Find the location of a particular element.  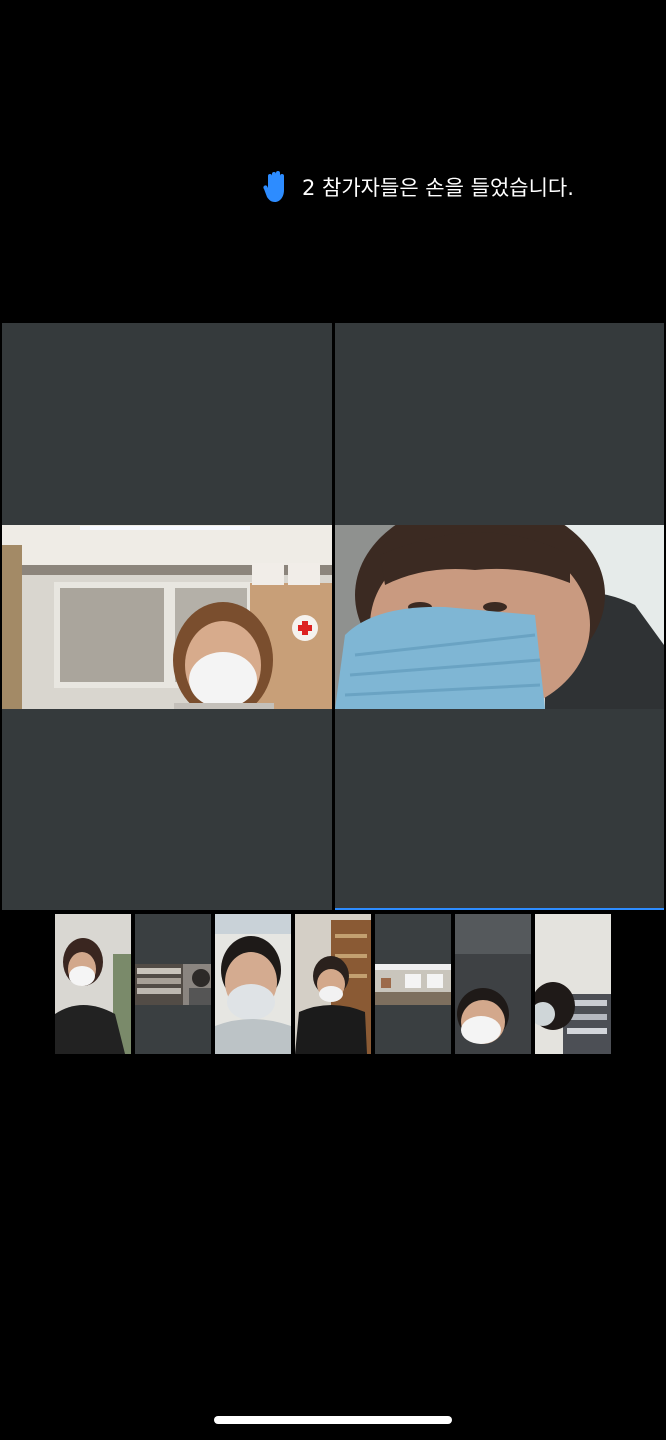

raised-hands-notification: 2 참가자들은 손을 들었습니다. is located at coordinates (418, 187).